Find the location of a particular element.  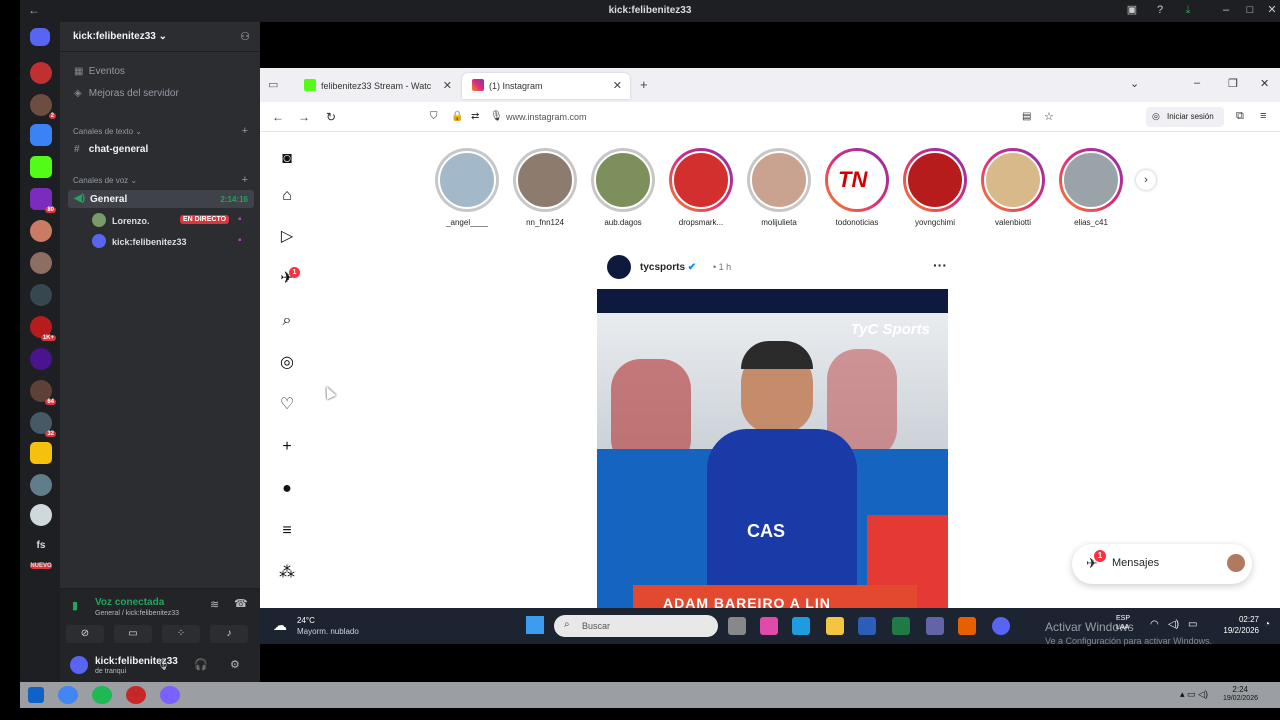

help-icon: ? is located at coordinates (1160, 10).